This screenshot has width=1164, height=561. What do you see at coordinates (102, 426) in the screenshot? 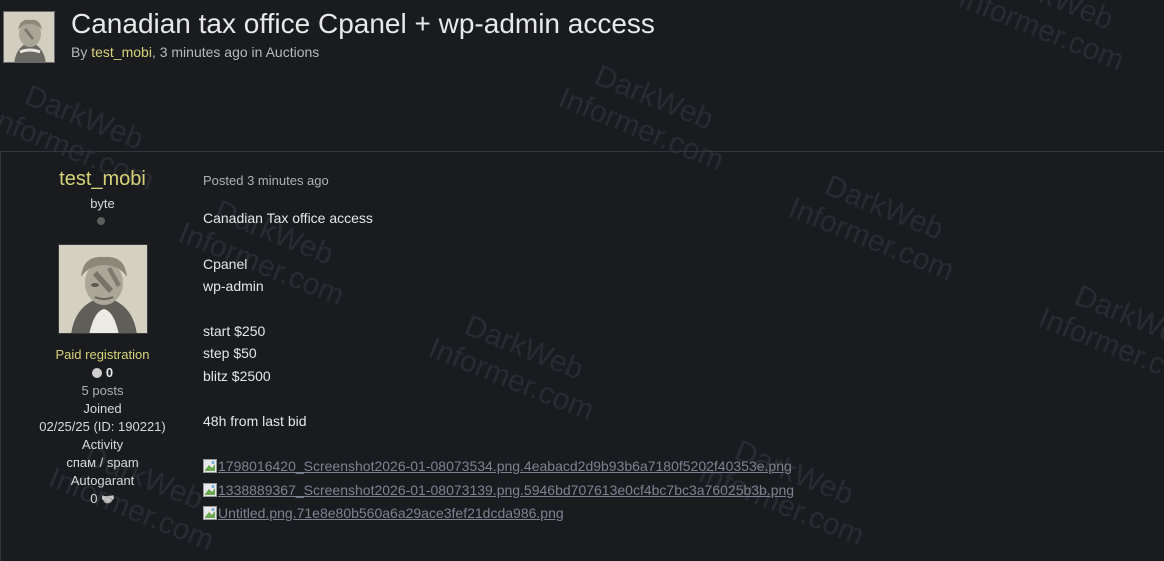
I see `joined-value: 02/25/25 (ID: 190221)` at bounding box center [102, 426].